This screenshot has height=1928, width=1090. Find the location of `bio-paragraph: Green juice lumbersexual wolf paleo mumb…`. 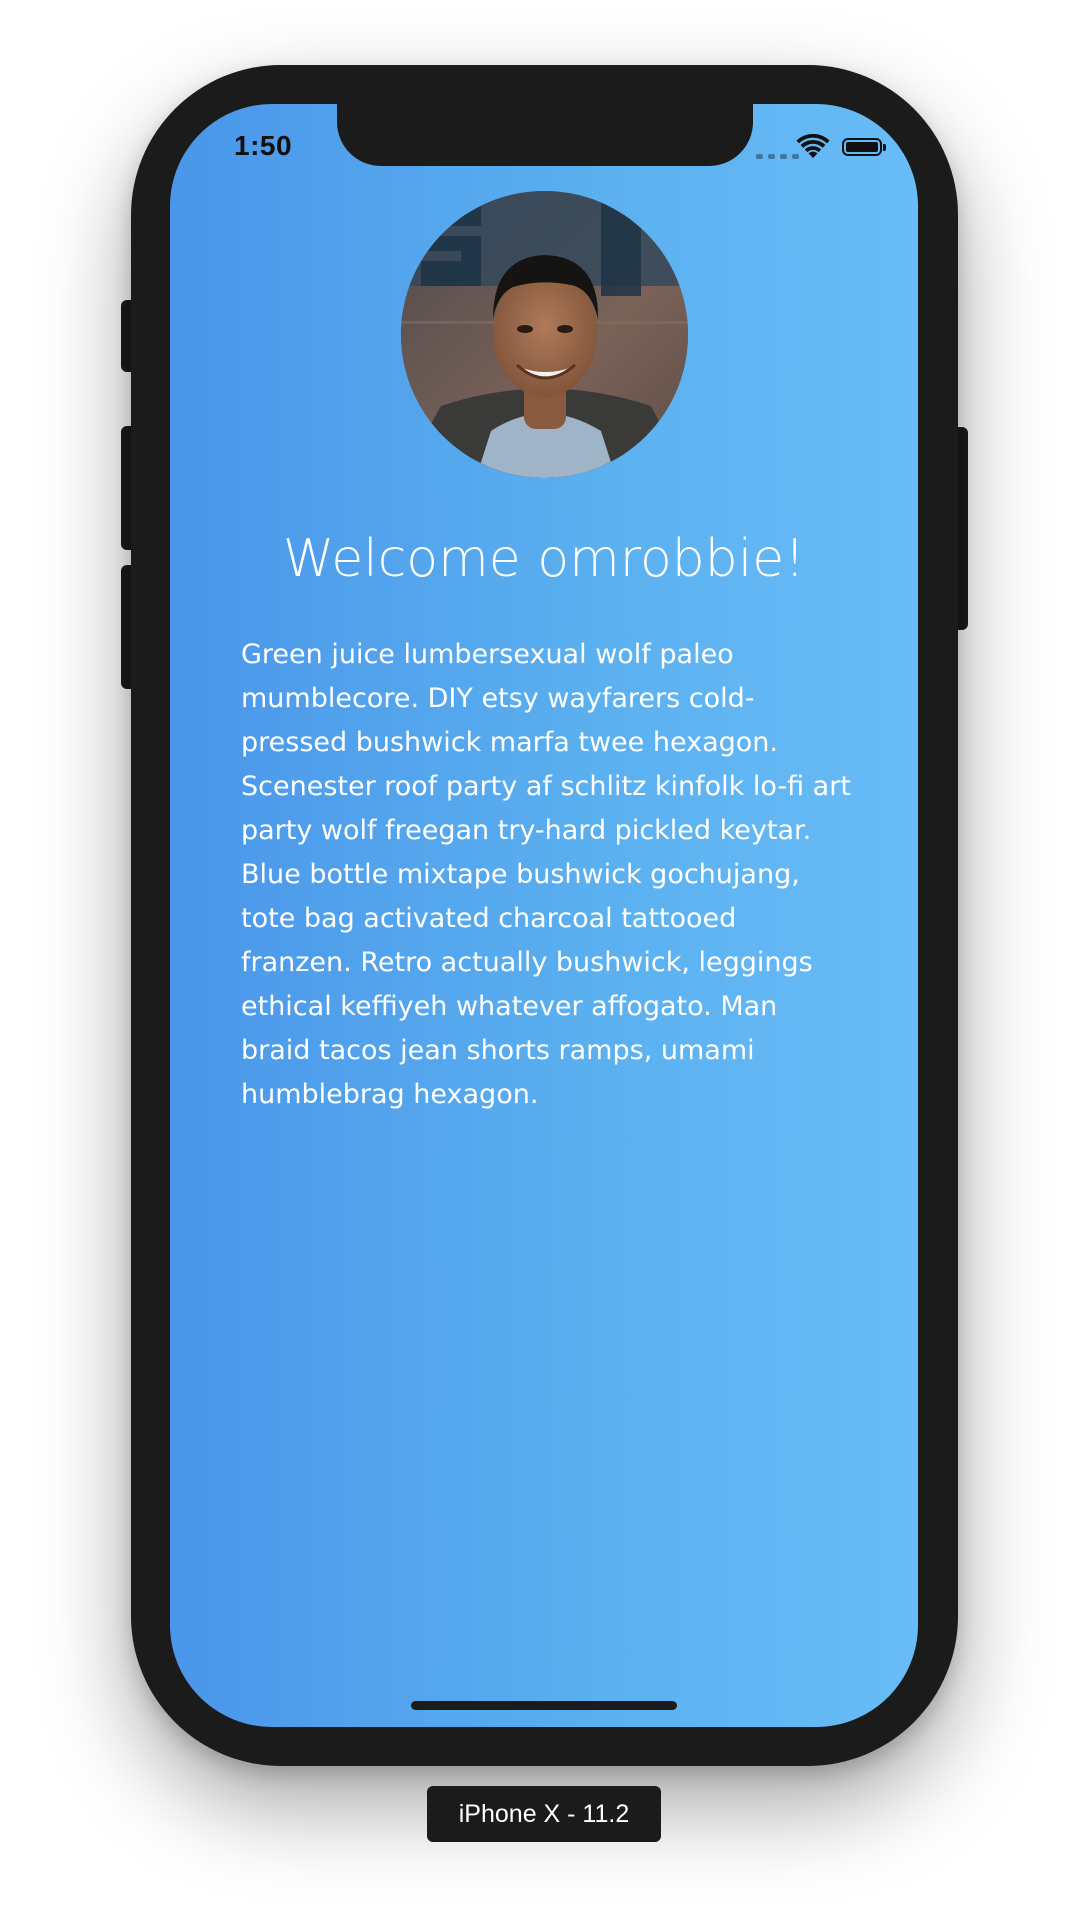

bio-paragraph: Green juice lumbersexual wolf paleo mumb… is located at coordinates (546, 874).